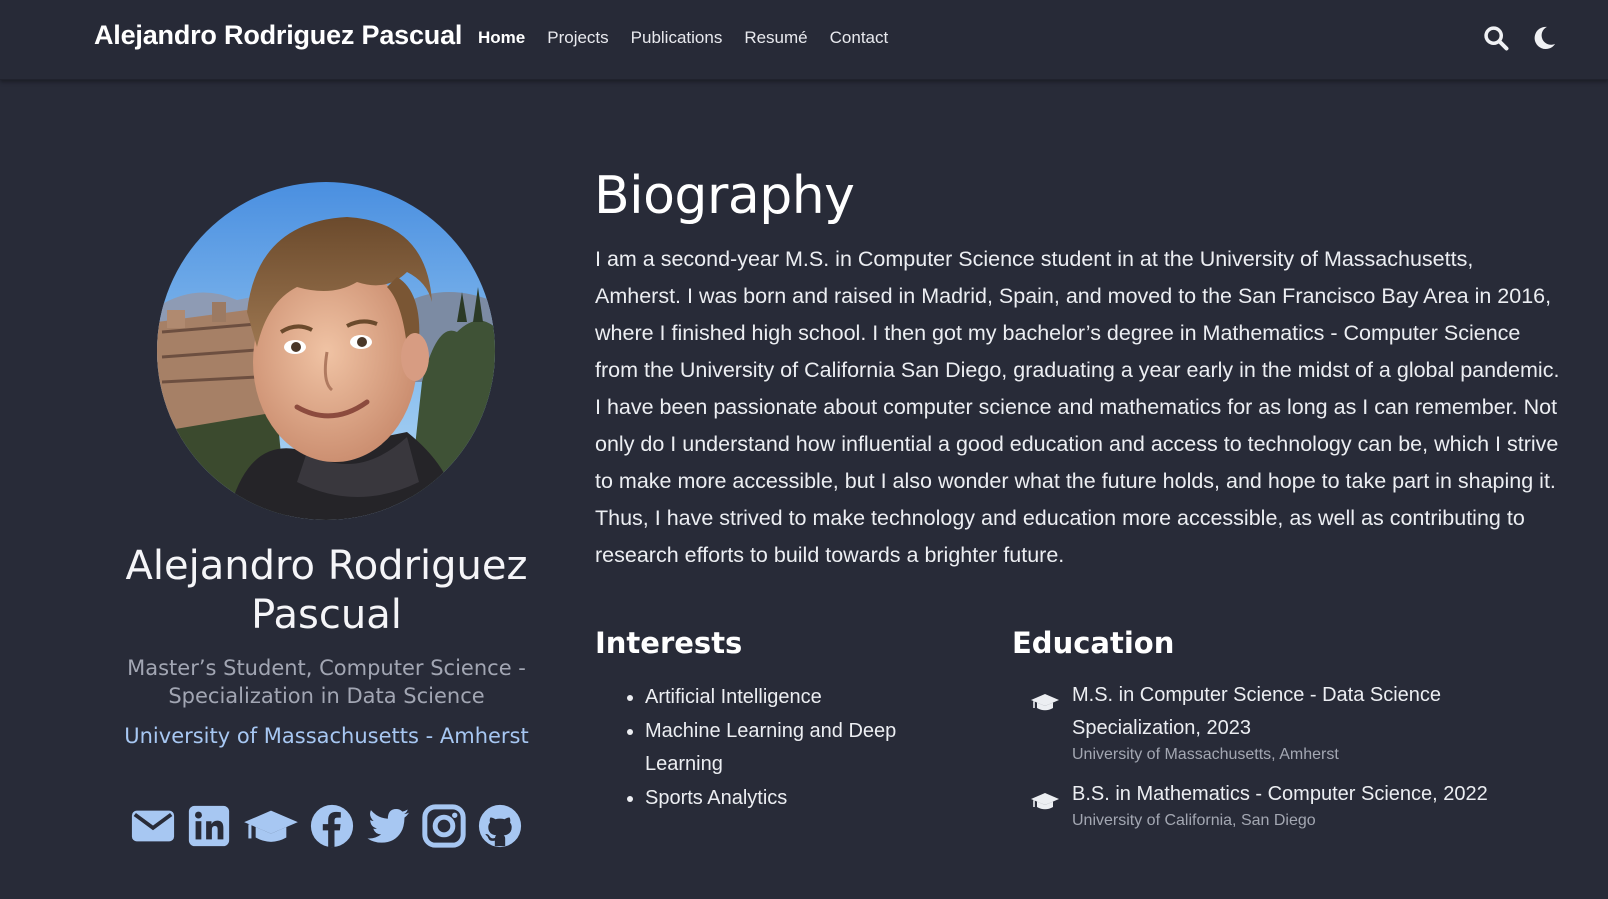 This screenshot has width=1608, height=899. Describe the element at coordinates (332, 826) in the screenshot. I see `facebook-icon` at that location.